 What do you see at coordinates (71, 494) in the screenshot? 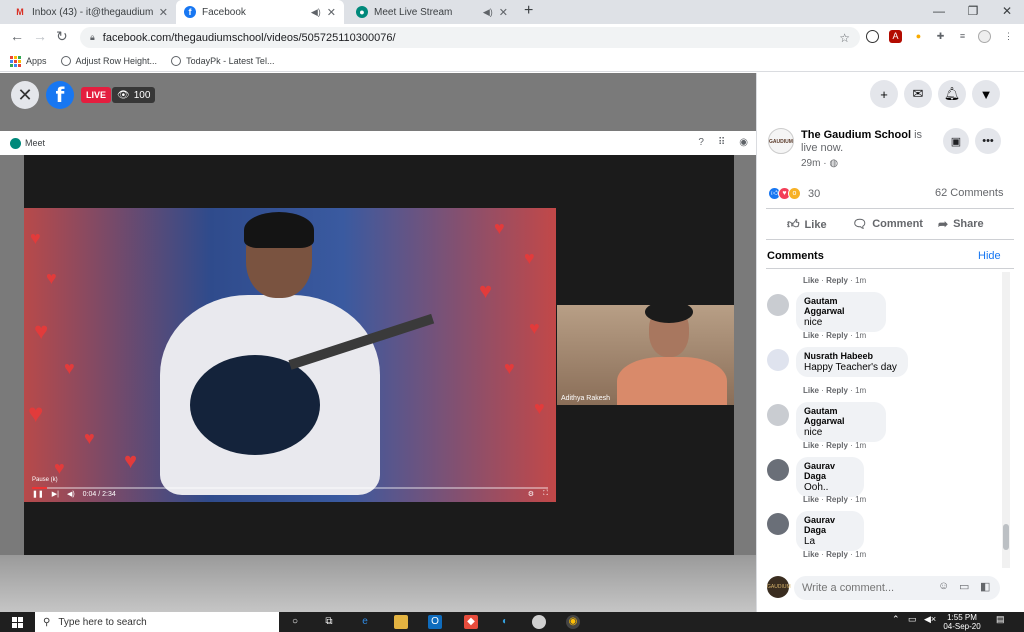
I see `volume-icon: ◀)` at bounding box center [71, 494].